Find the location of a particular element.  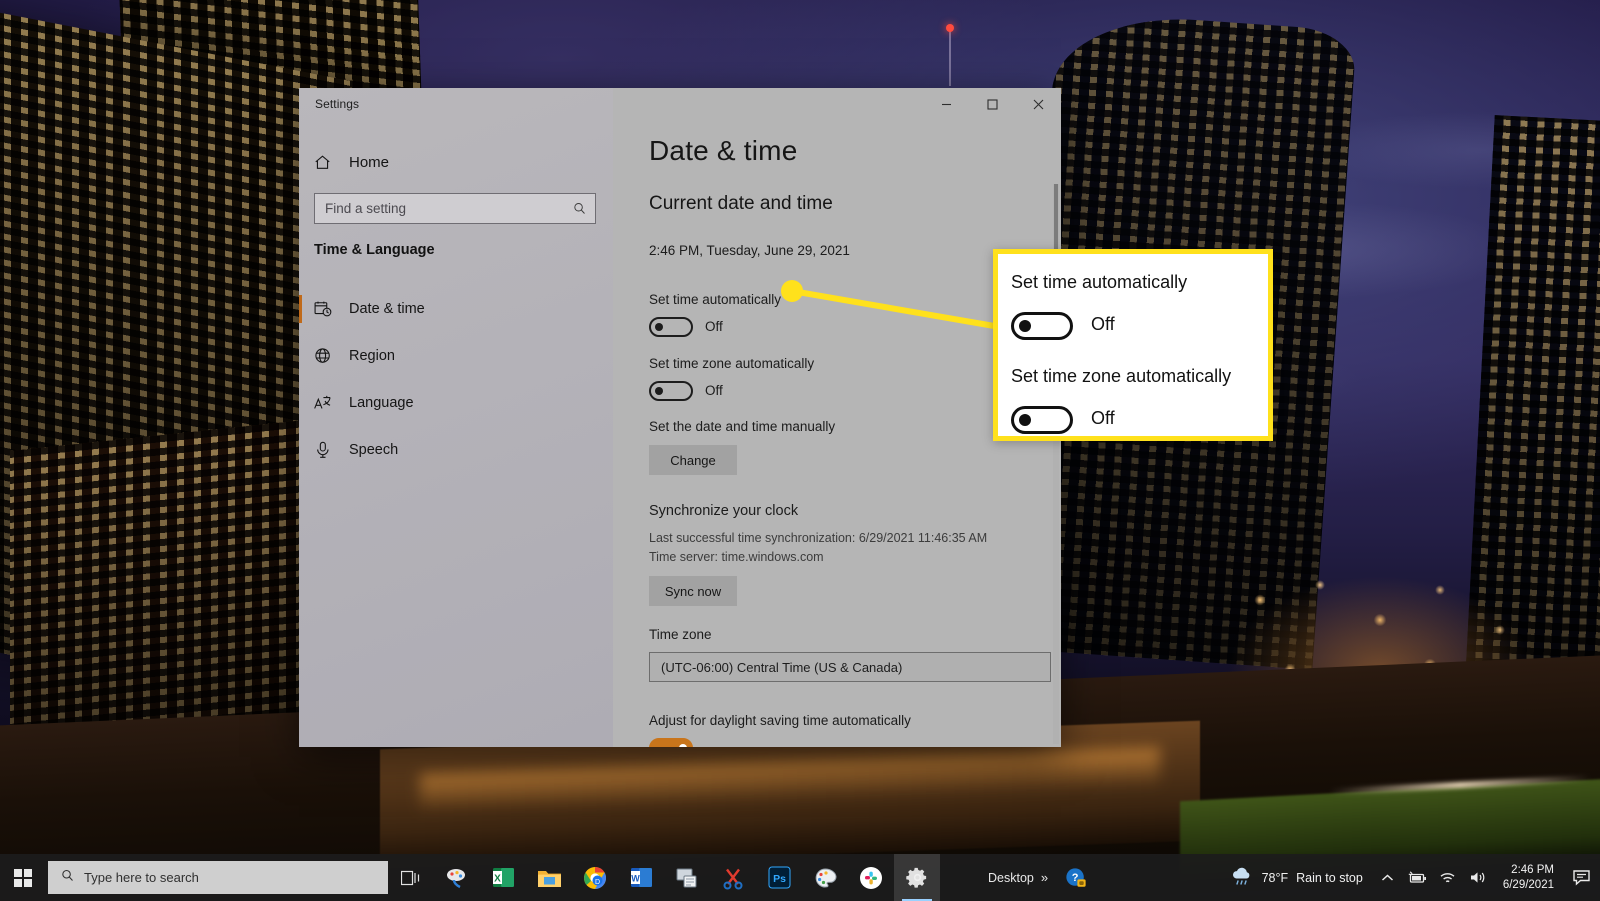

action-center-button is located at coordinates (1582, 877).